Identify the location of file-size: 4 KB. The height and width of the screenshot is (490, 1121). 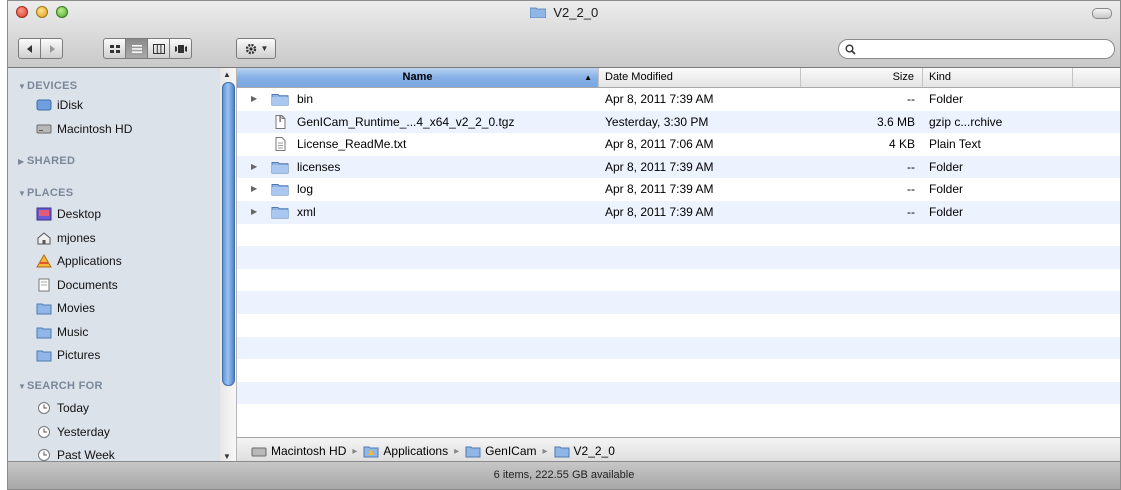
(901, 144).